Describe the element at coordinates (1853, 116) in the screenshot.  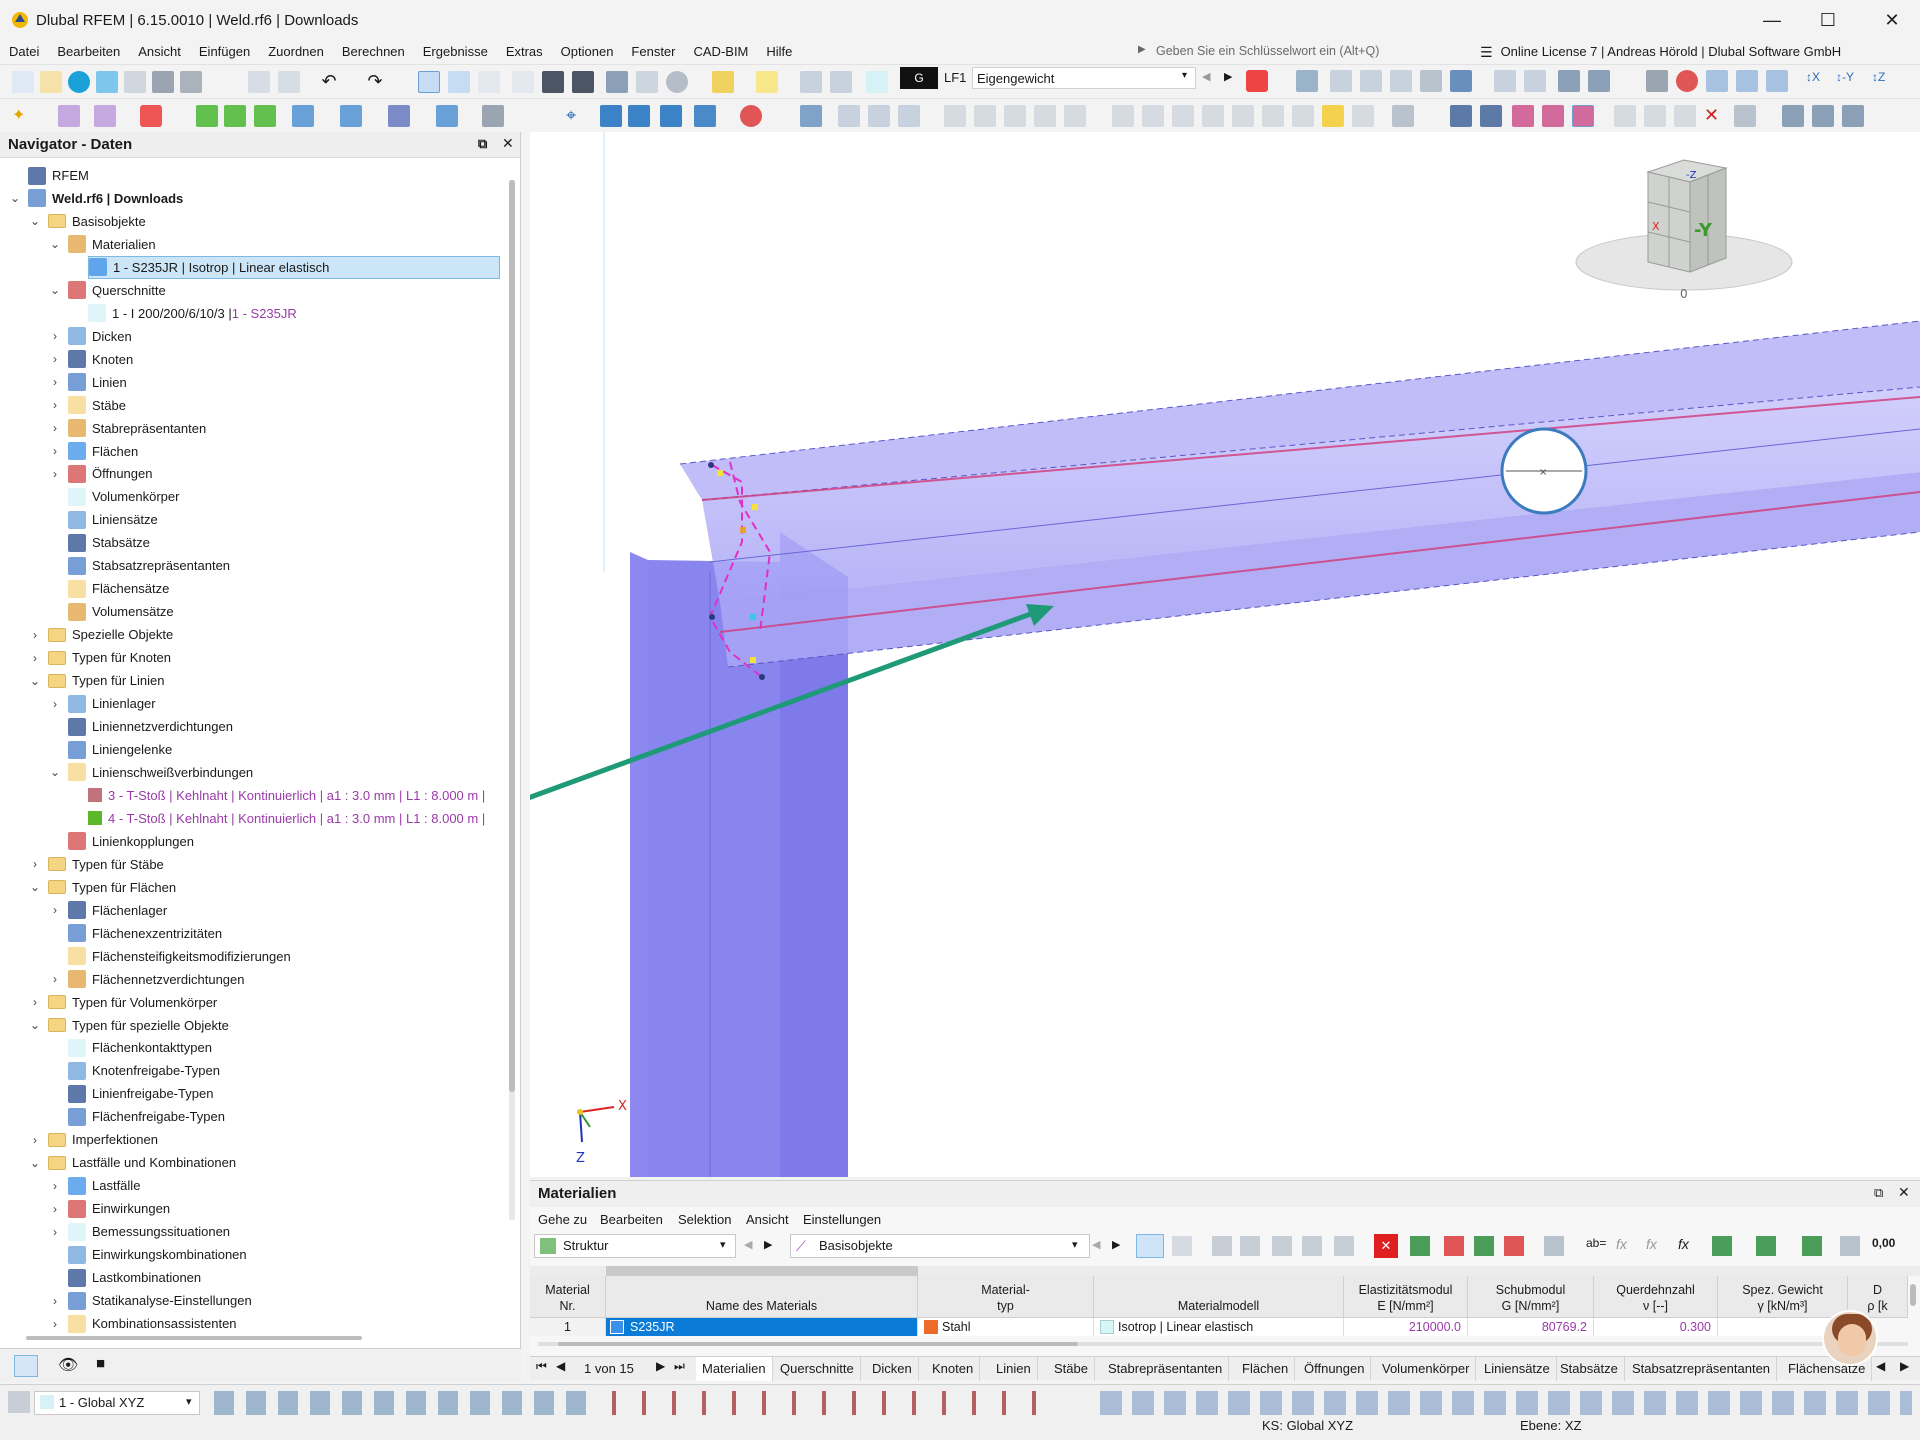
I see `layers-4-icon` at that location.